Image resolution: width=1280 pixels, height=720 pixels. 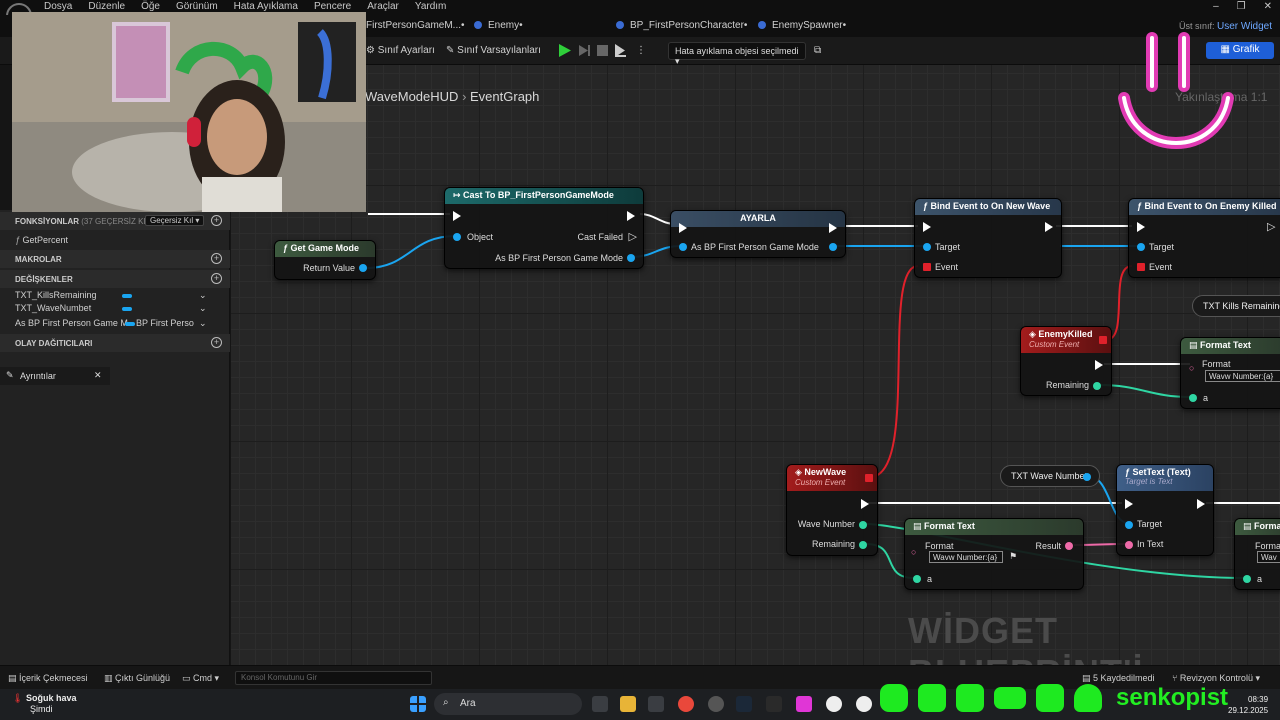 I want to click on node-format-text-1: ▤ Format Text ○ Format Wavw Number:{a} a, so click(x=1230, y=373).